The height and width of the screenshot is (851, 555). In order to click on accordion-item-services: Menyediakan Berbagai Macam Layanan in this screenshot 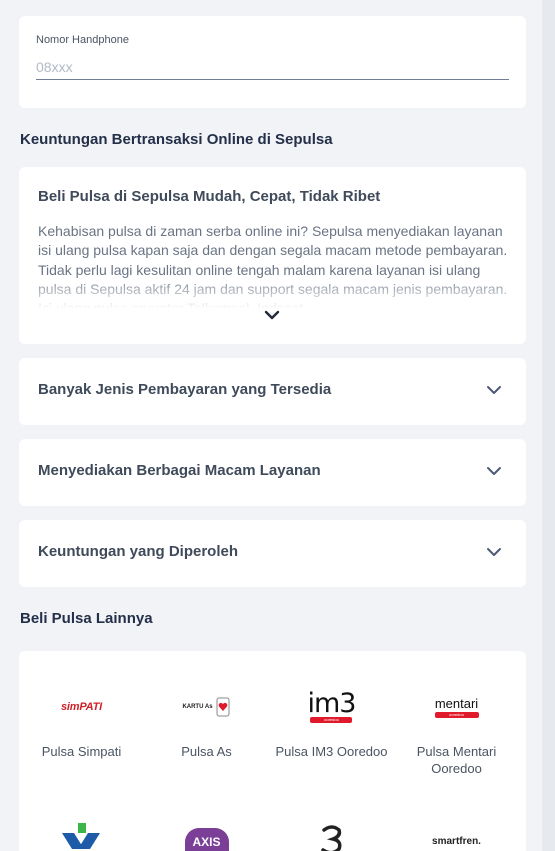, I will do `click(272, 472)`.